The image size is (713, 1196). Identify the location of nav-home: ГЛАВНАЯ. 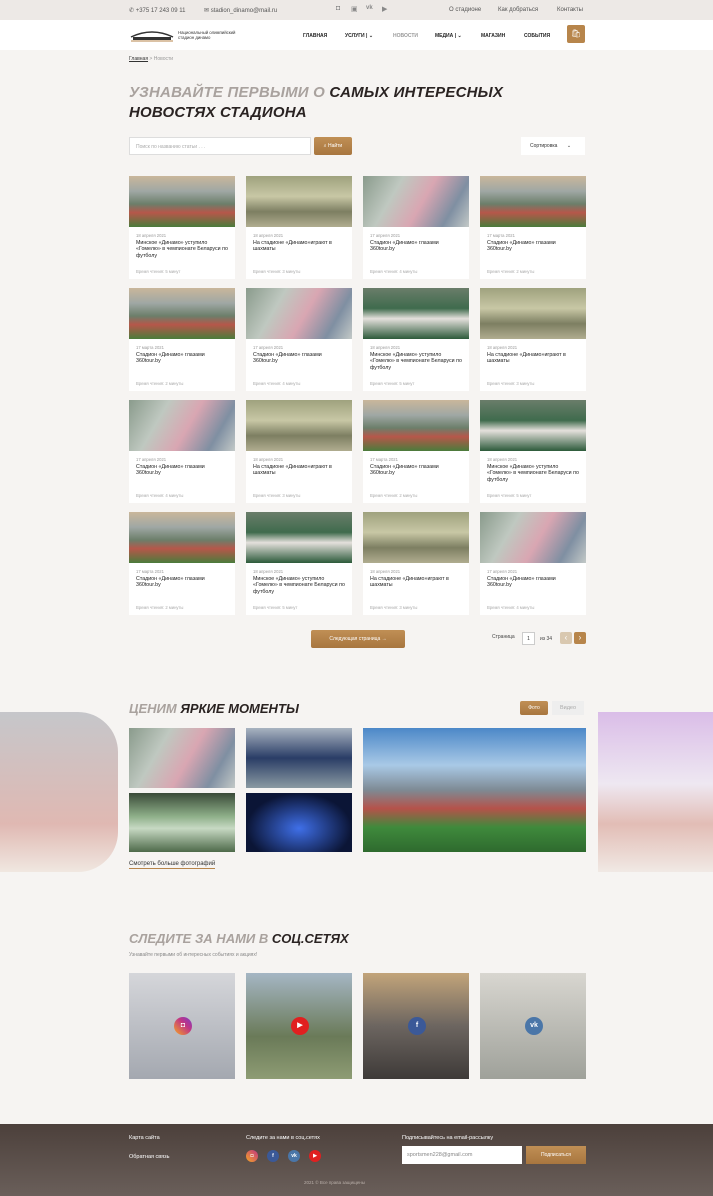
(315, 36).